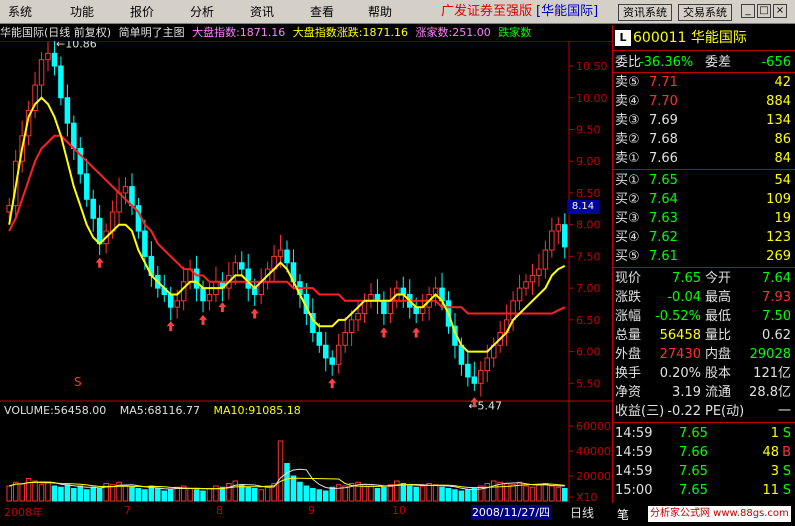  Describe the element at coordinates (770, 354) in the screenshot. I see `stat-value: 29028` at that location.